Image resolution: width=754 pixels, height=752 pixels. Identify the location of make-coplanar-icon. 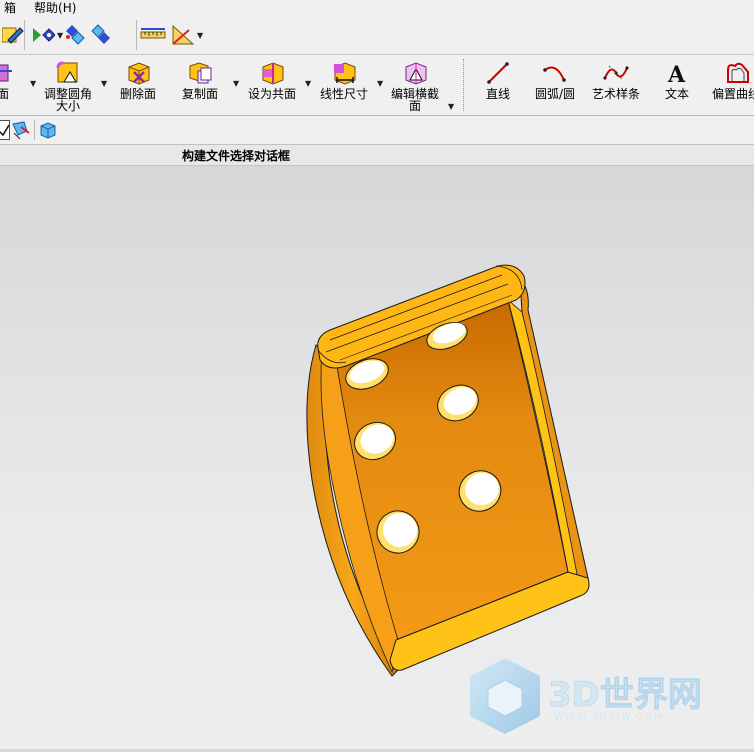
(272, 73).